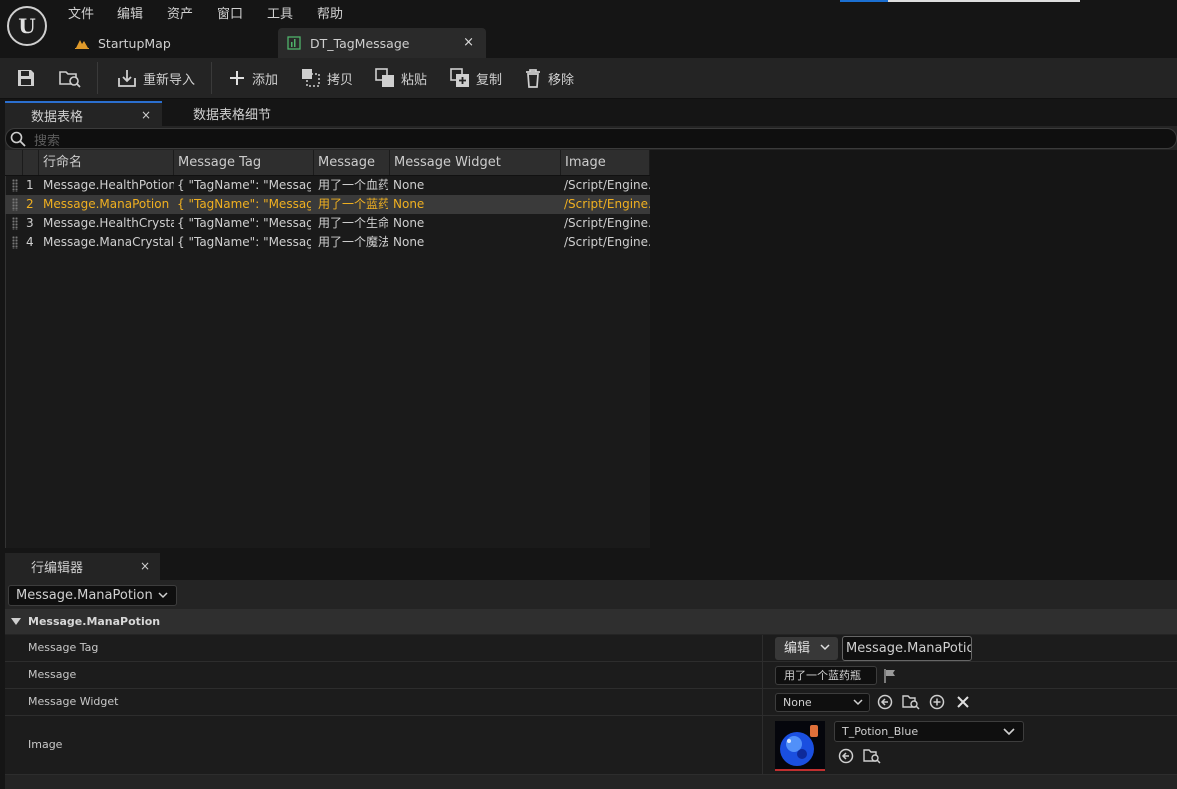 This screenshot has width=1177, height=789. I want to click on menu-window: 窗口, so click(230, 12).